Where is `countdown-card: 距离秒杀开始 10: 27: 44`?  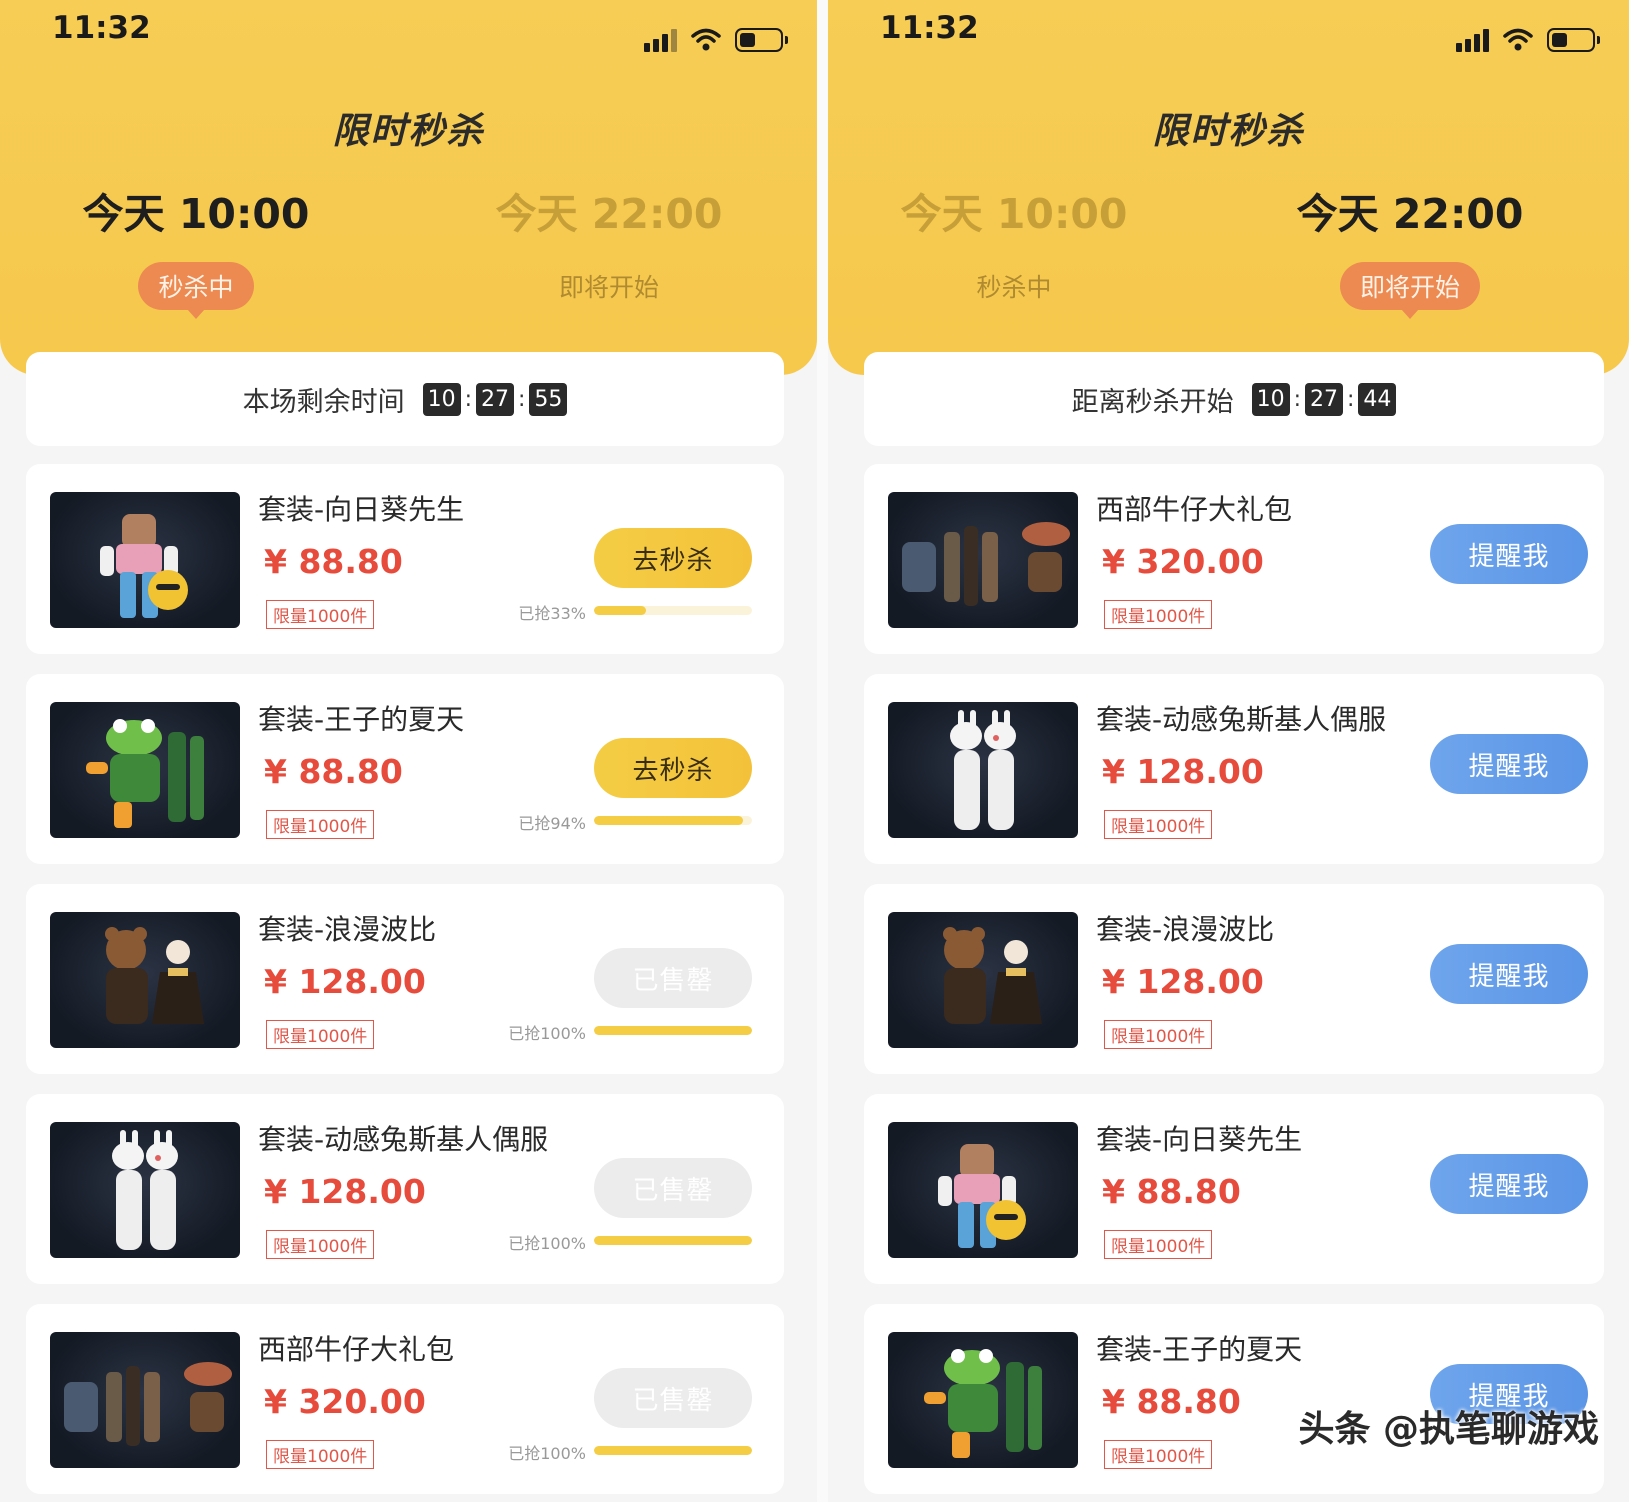
countdown-card: 距离秒杀开始 10: 27: 44 is located at coordinates (1234, 399).